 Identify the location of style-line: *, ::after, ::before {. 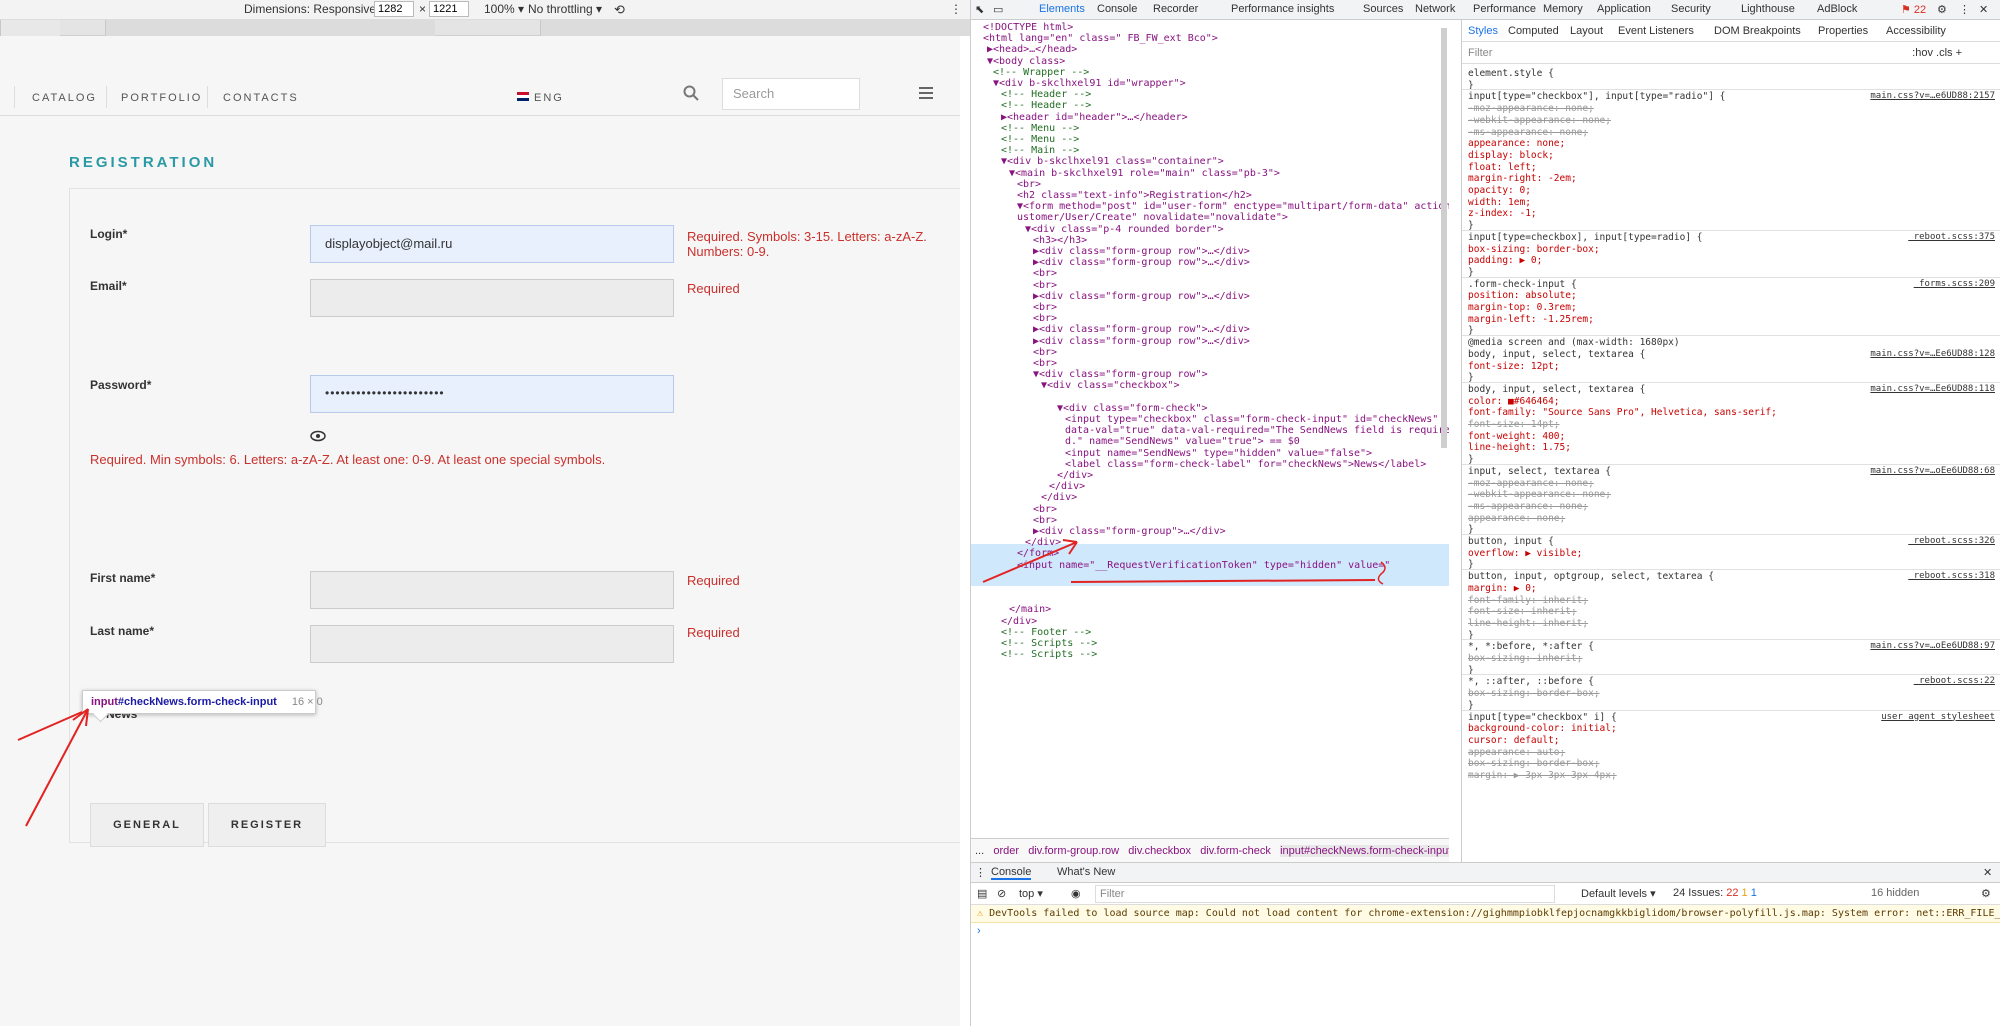
(1531, 681).